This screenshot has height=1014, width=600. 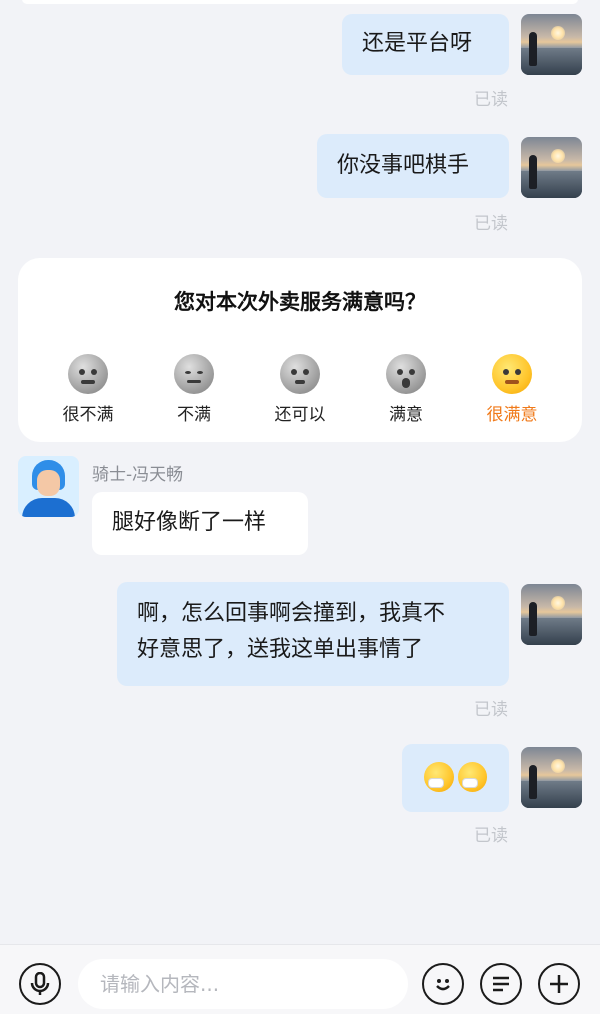 What do you see at coordinates (194, 374) in the screenshot?
I see `unamused-face-icon` at bounding box center [194, 374].